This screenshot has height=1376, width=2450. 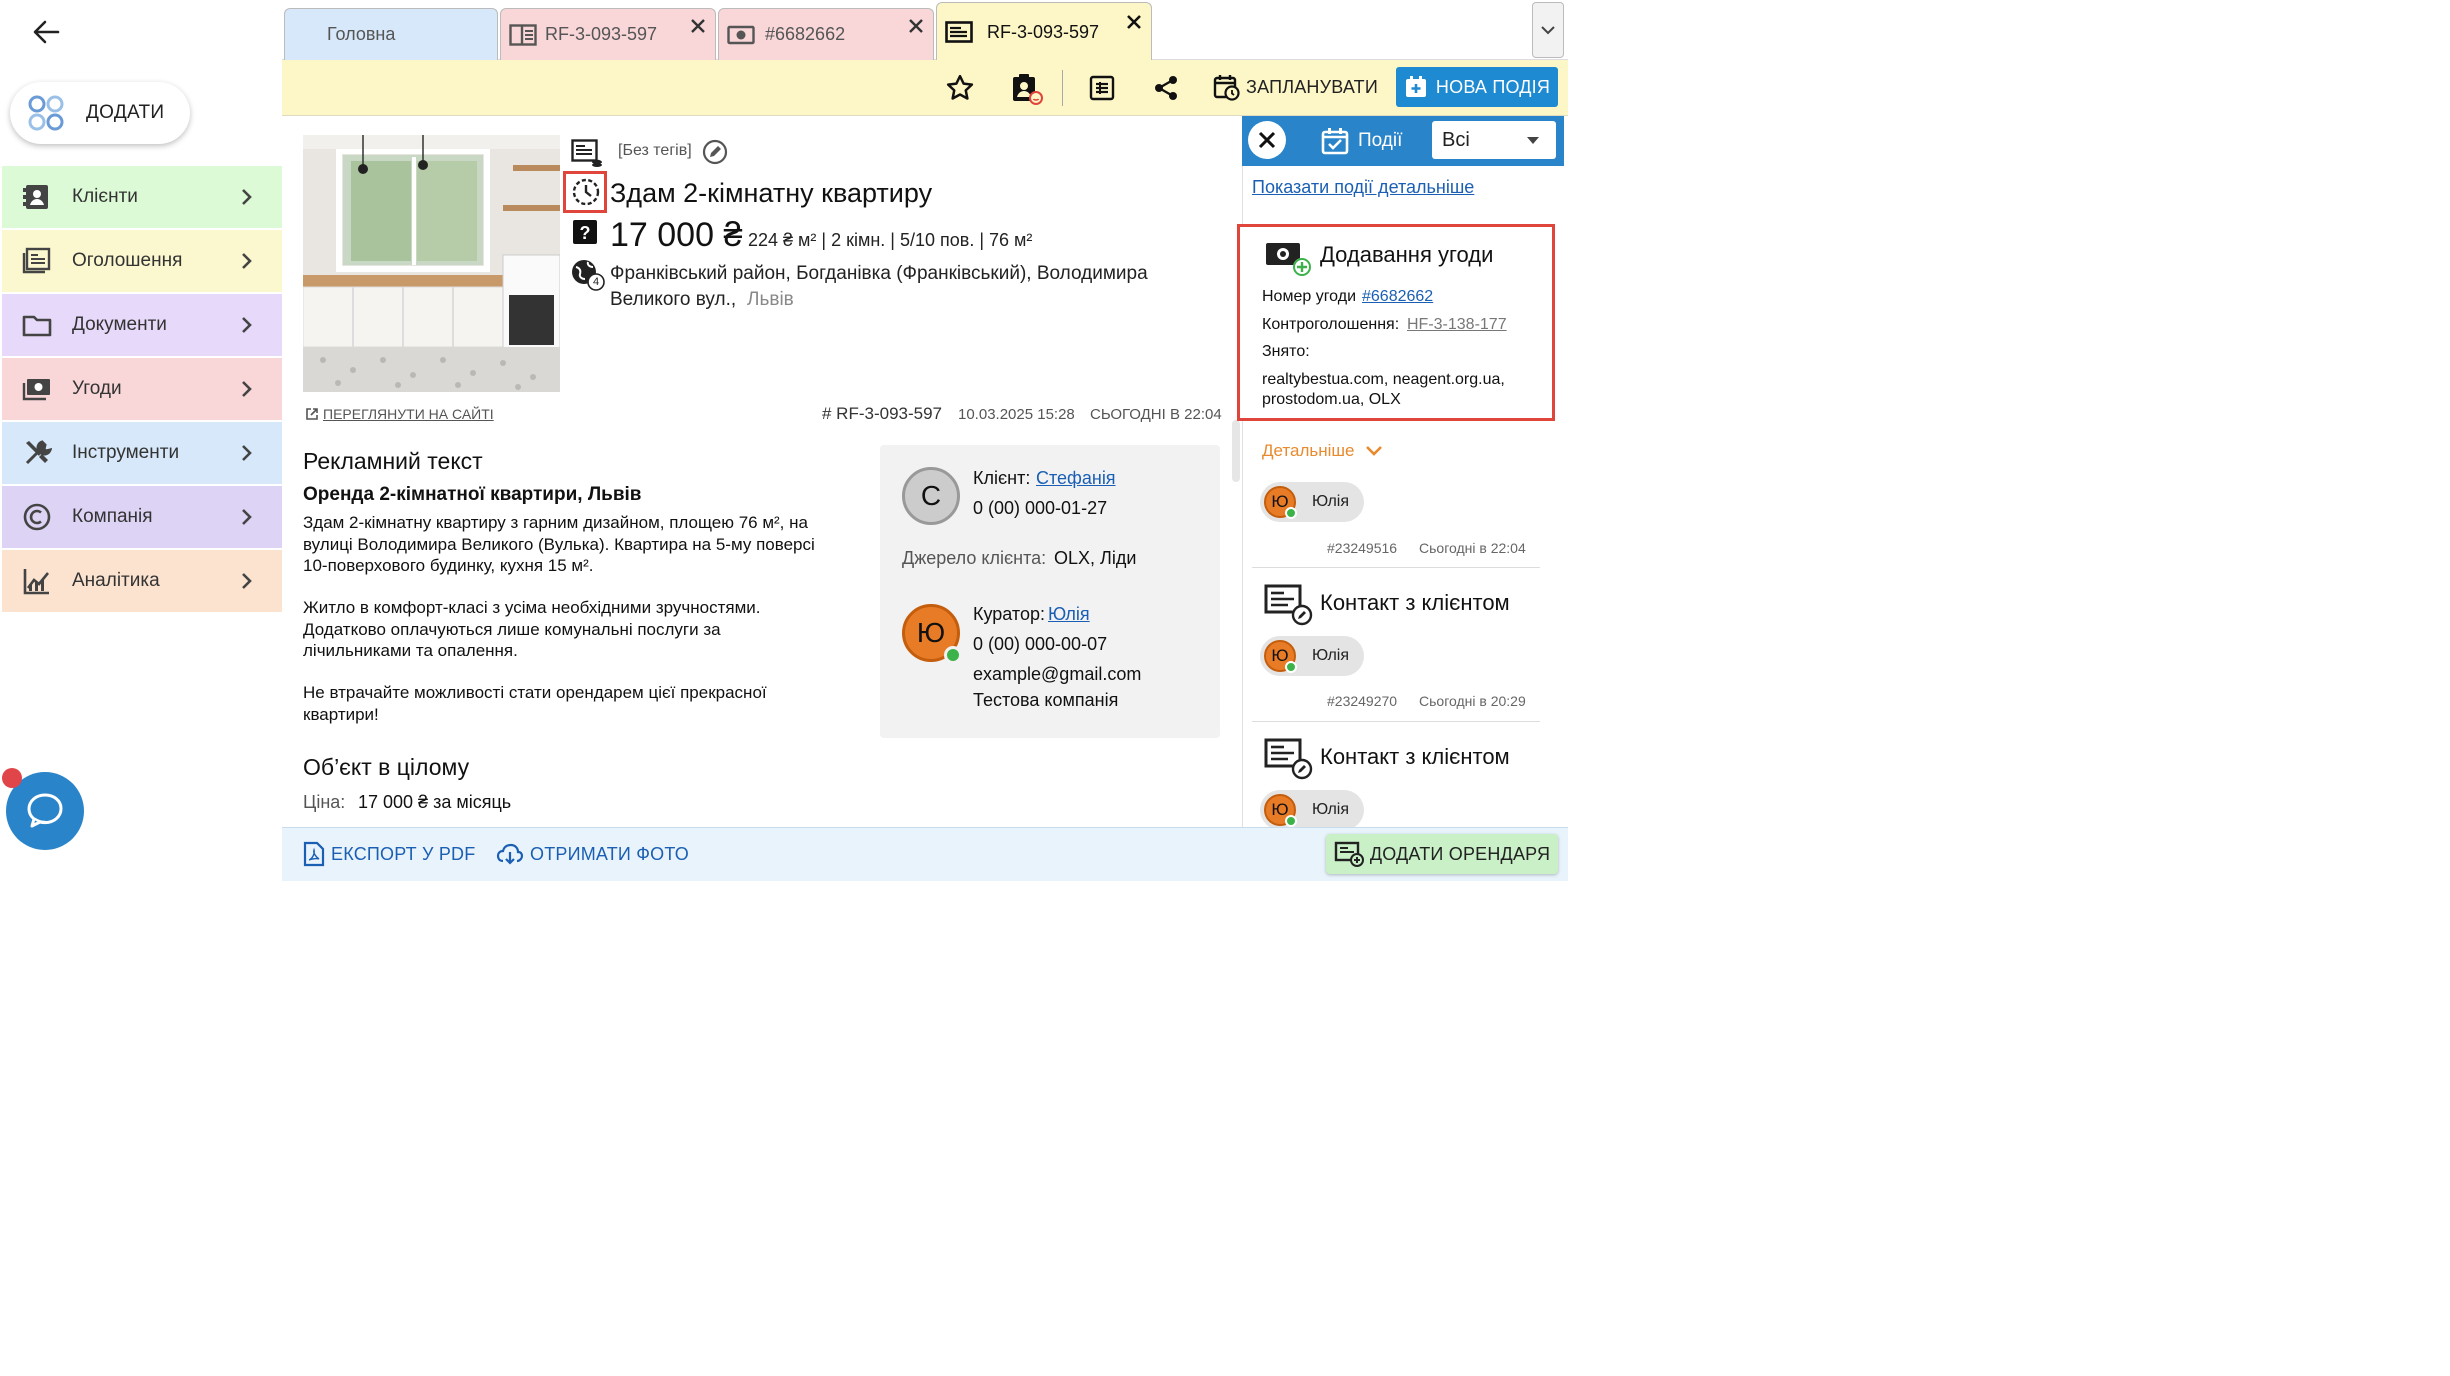 What do you see at coordinates (37, 197) in the screenshot?
I see `clients-icon` at bounding box center [37, 197].